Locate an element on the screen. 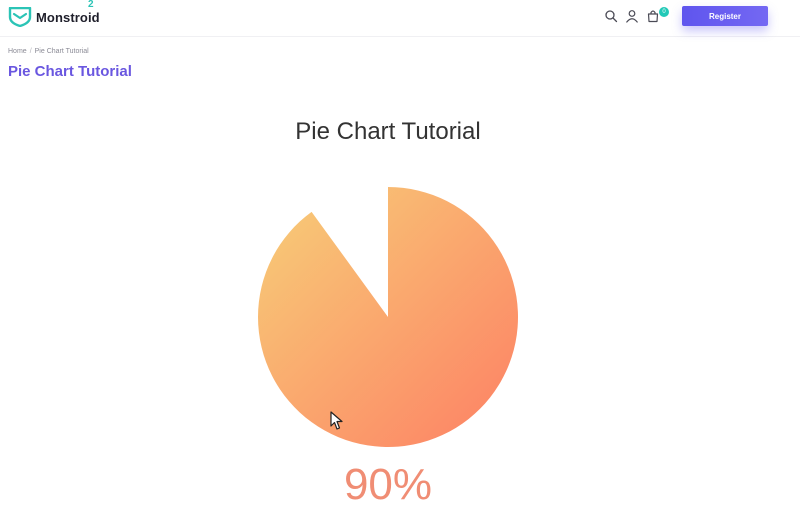  site-header: Monstroid 2 0 Register is located at coordinates (400, 18).